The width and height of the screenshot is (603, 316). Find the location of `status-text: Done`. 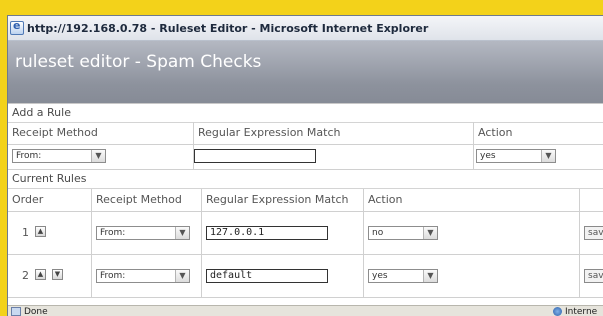

status-text: Done is located at coordinates (36, 311).